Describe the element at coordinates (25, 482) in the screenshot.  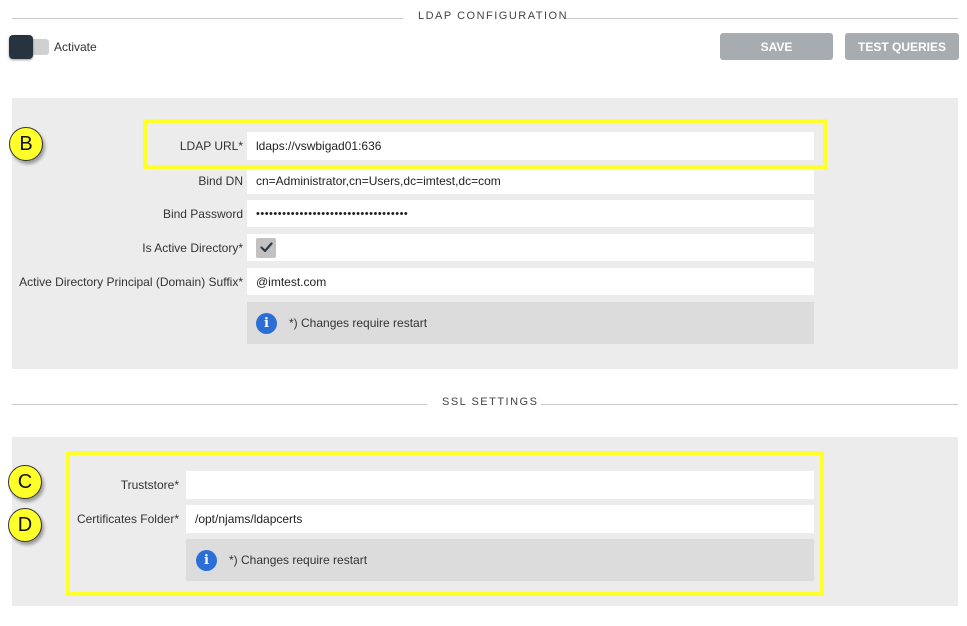
I see `annotation-marker-c: C` at that location.